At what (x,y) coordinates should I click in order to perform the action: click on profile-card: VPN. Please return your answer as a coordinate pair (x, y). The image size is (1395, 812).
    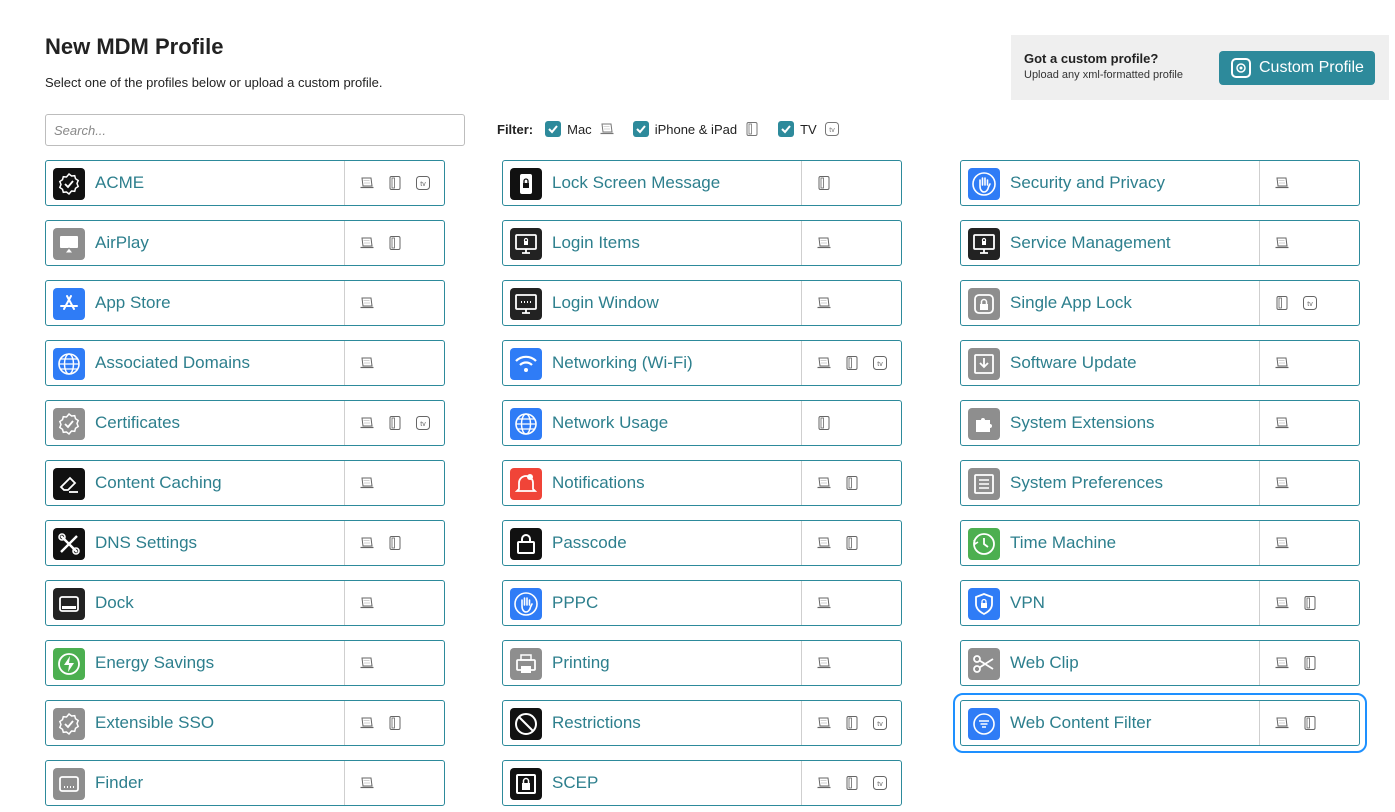
    Looking at the image, I should click on (1160, 603).